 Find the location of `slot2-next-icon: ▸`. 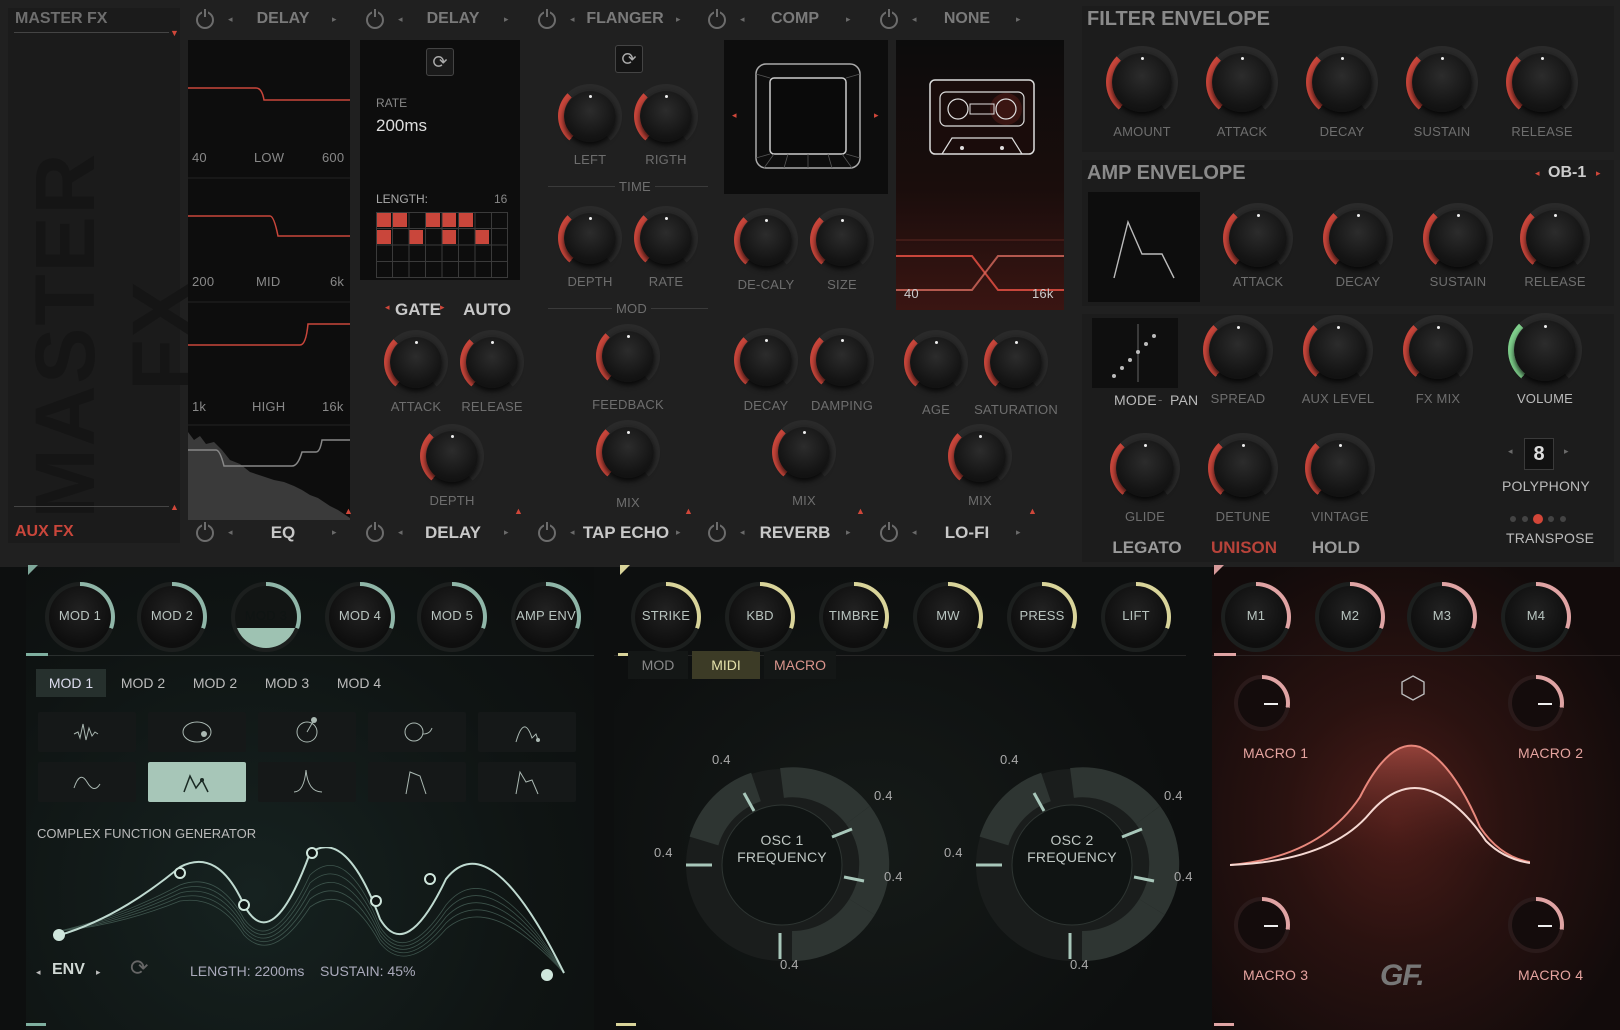

slot2-next-icon: ▸ is located at coordinates (506, 19).